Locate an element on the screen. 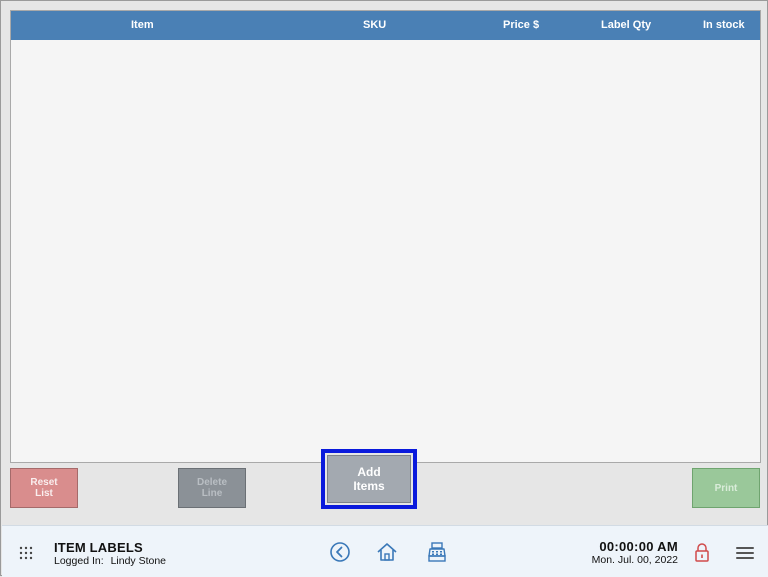  home-icon is located at coordinates (387, 552).